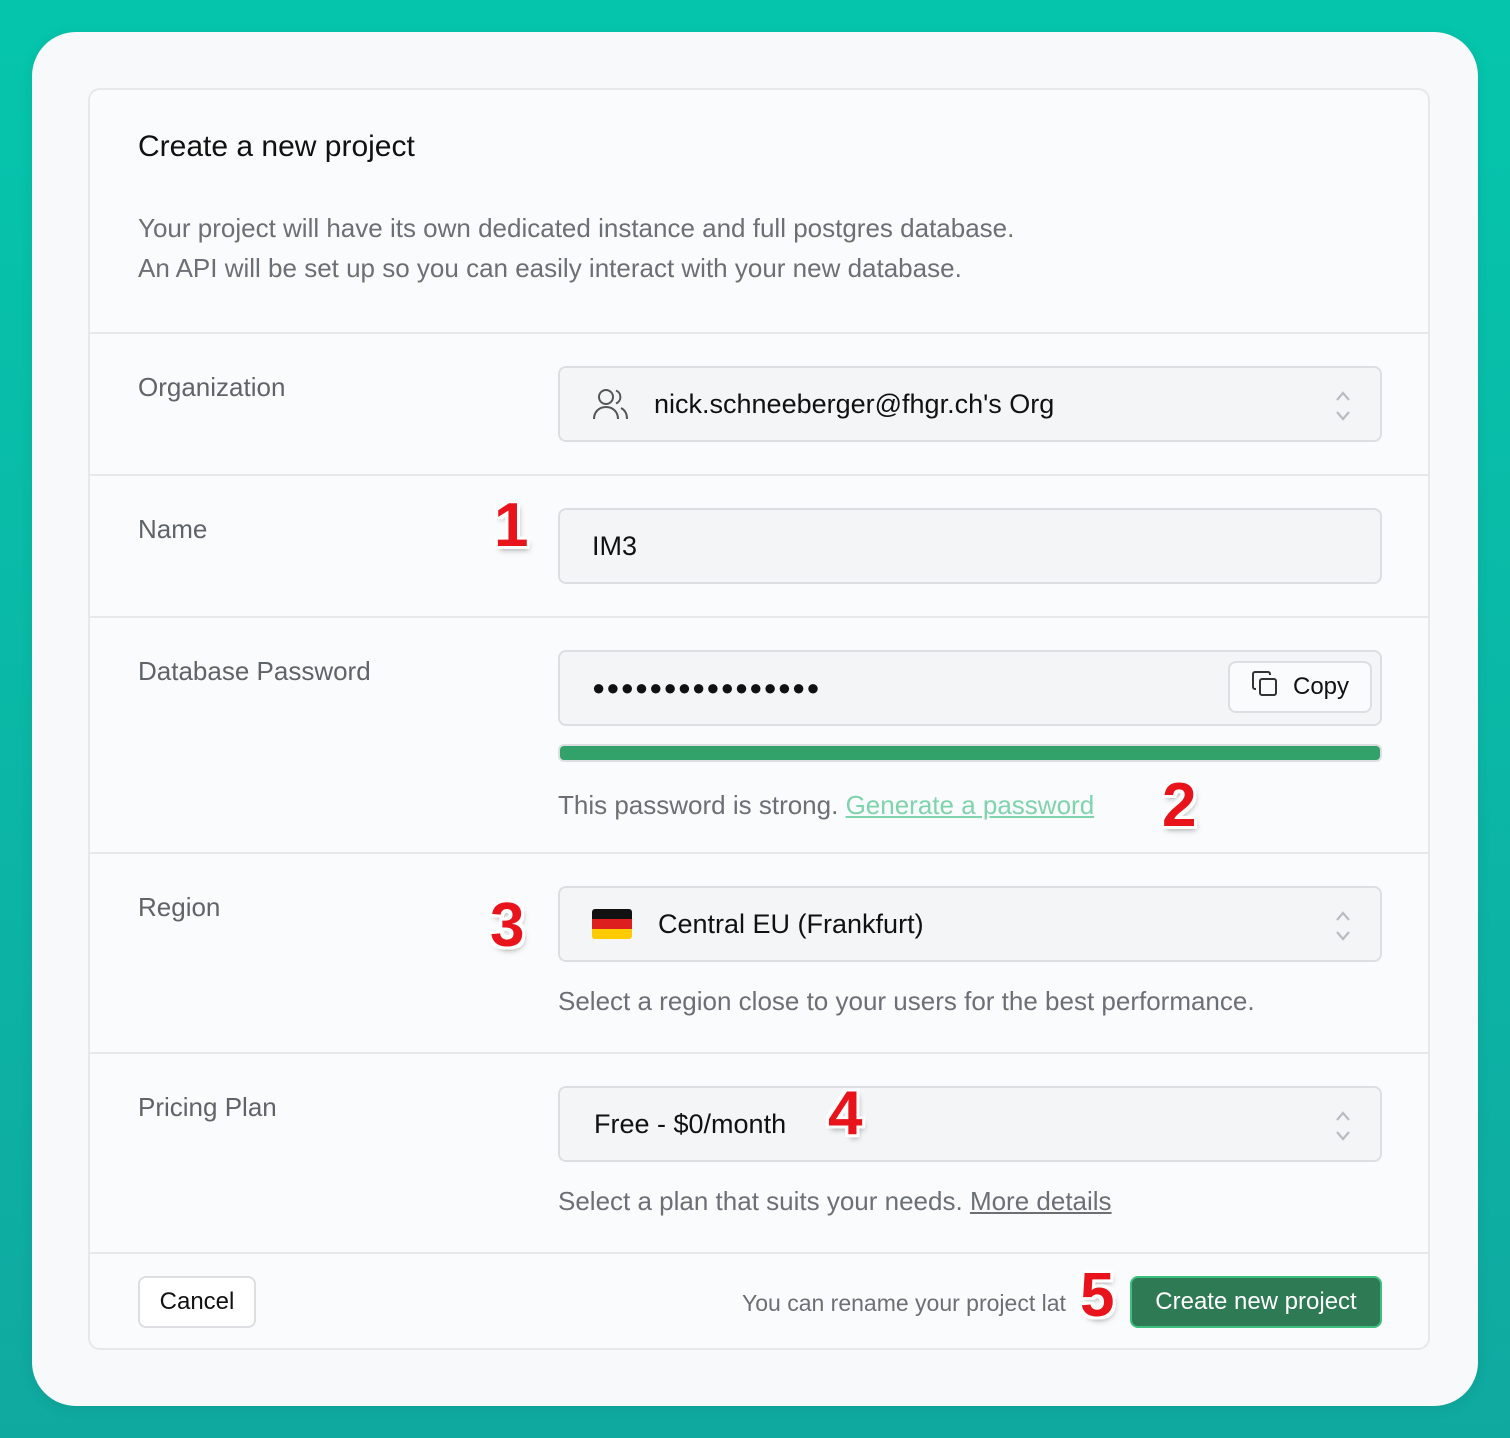 This screenshot has width=1510, height=1438. What do you see at coordinates (970, 753) in the screenshot?
I see `password-strength-bar` at bounding box center [970, 753].